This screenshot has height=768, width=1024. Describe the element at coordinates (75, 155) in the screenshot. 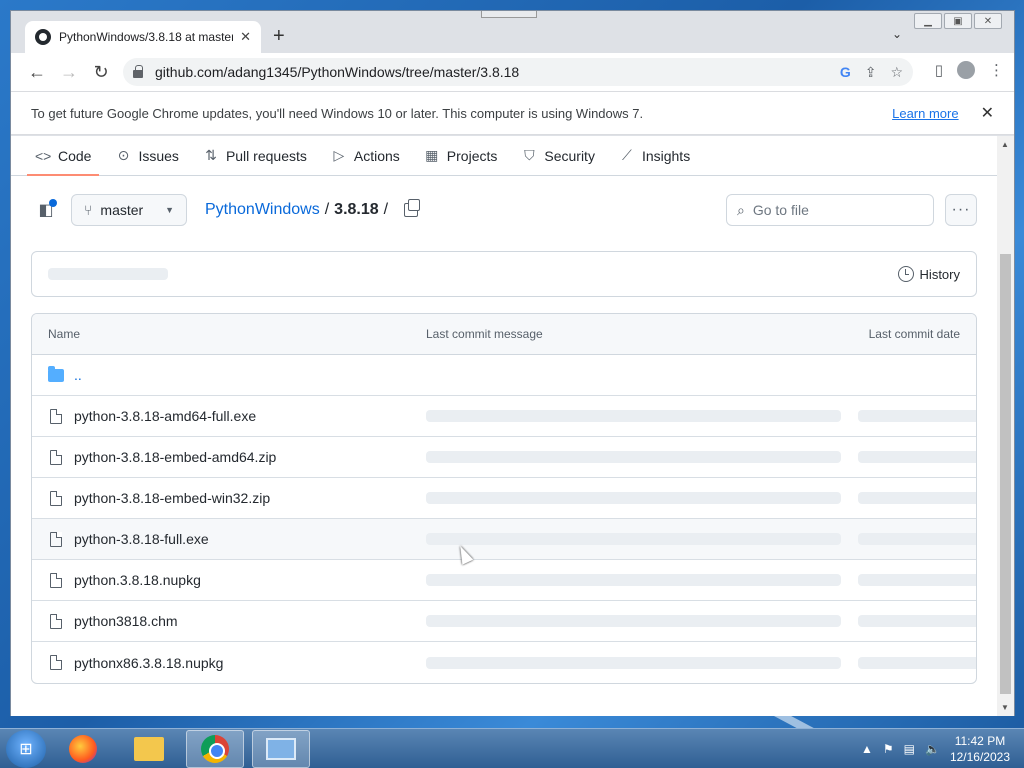

I see `tab-code-label: Code` at that location.